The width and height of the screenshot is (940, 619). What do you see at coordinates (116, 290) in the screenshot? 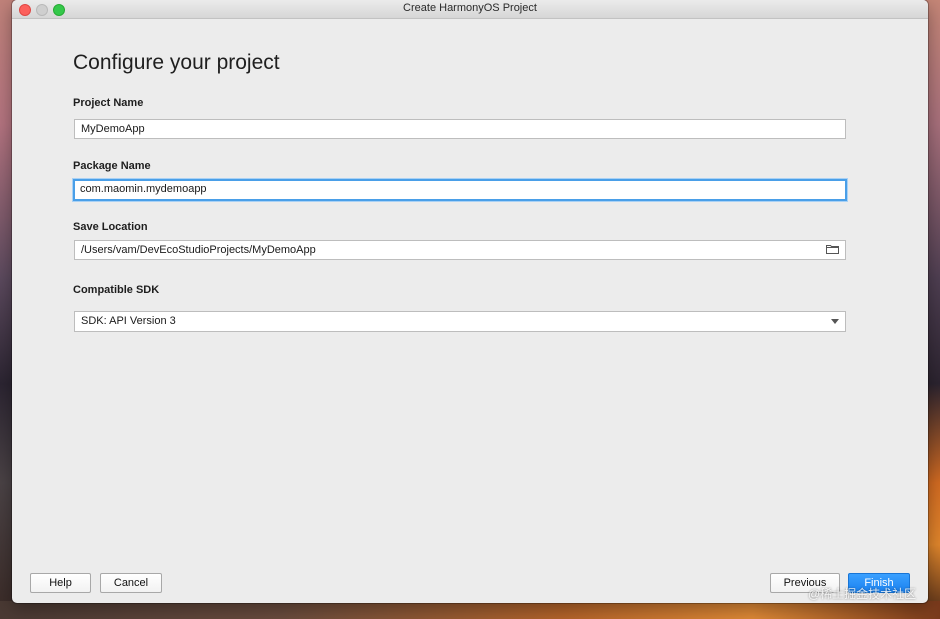
I see `compatible-sdk-label: Compatible SDK` at bounding box center [116, 290].